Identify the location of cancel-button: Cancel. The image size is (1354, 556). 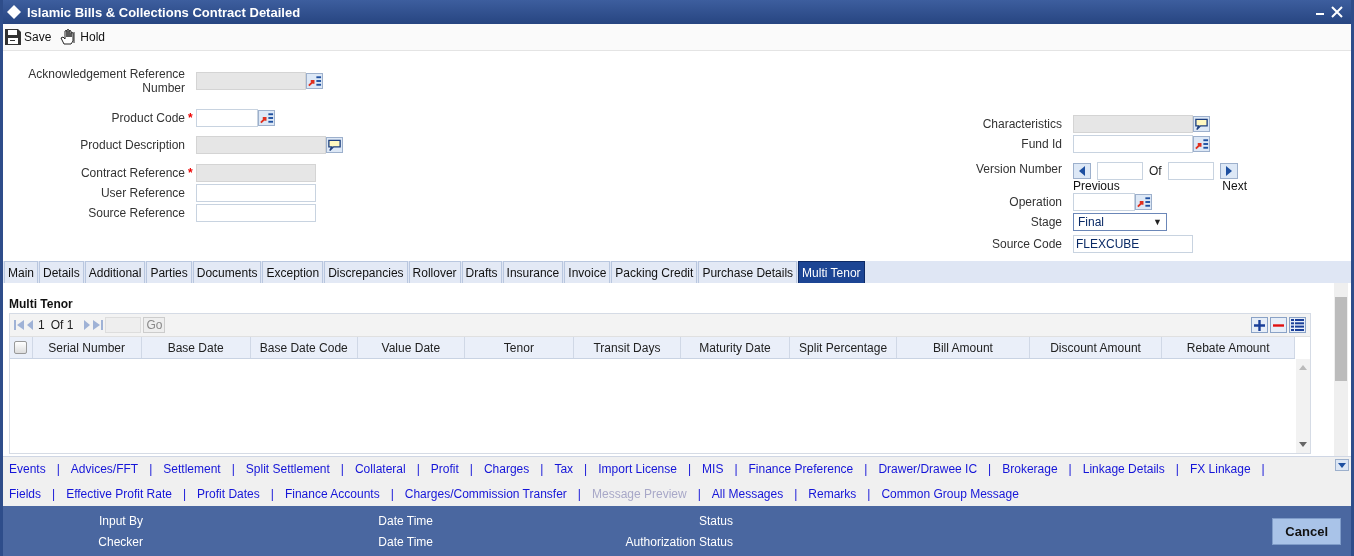
(1306, 531).